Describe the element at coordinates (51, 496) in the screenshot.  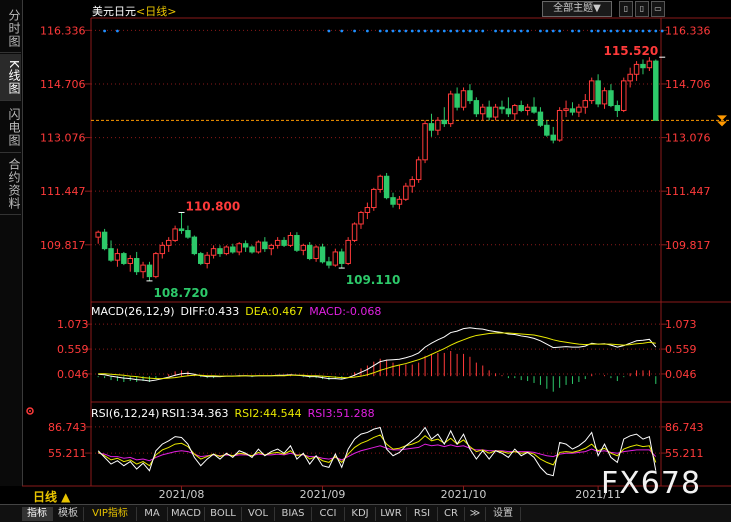
I see `period-selector: 日线 ▲` at that location.